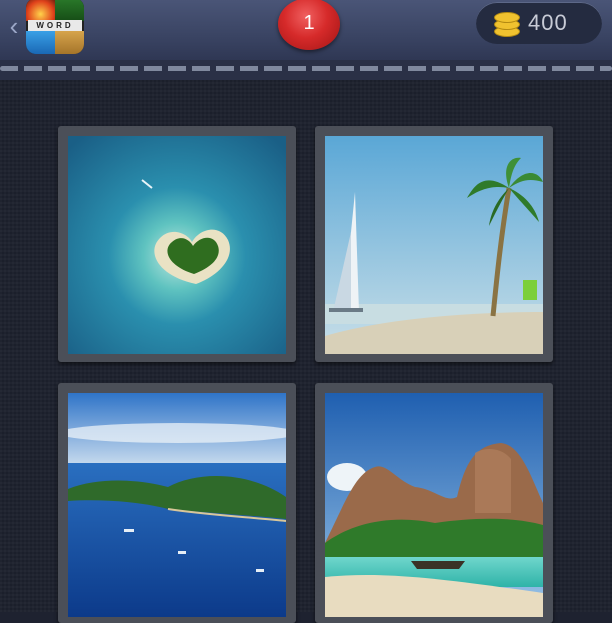 Image resolution: width=612 pixels, height=623 pixels. Describe the element at coordinates (14, 26) in the screenshot. I see `back-chevron-icon: ‹` at that location.